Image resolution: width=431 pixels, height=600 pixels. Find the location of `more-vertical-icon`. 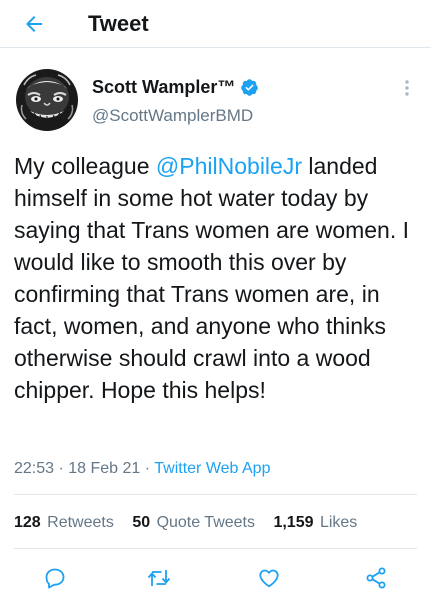

more-vertical-icon is located at coordinates (407, 88).